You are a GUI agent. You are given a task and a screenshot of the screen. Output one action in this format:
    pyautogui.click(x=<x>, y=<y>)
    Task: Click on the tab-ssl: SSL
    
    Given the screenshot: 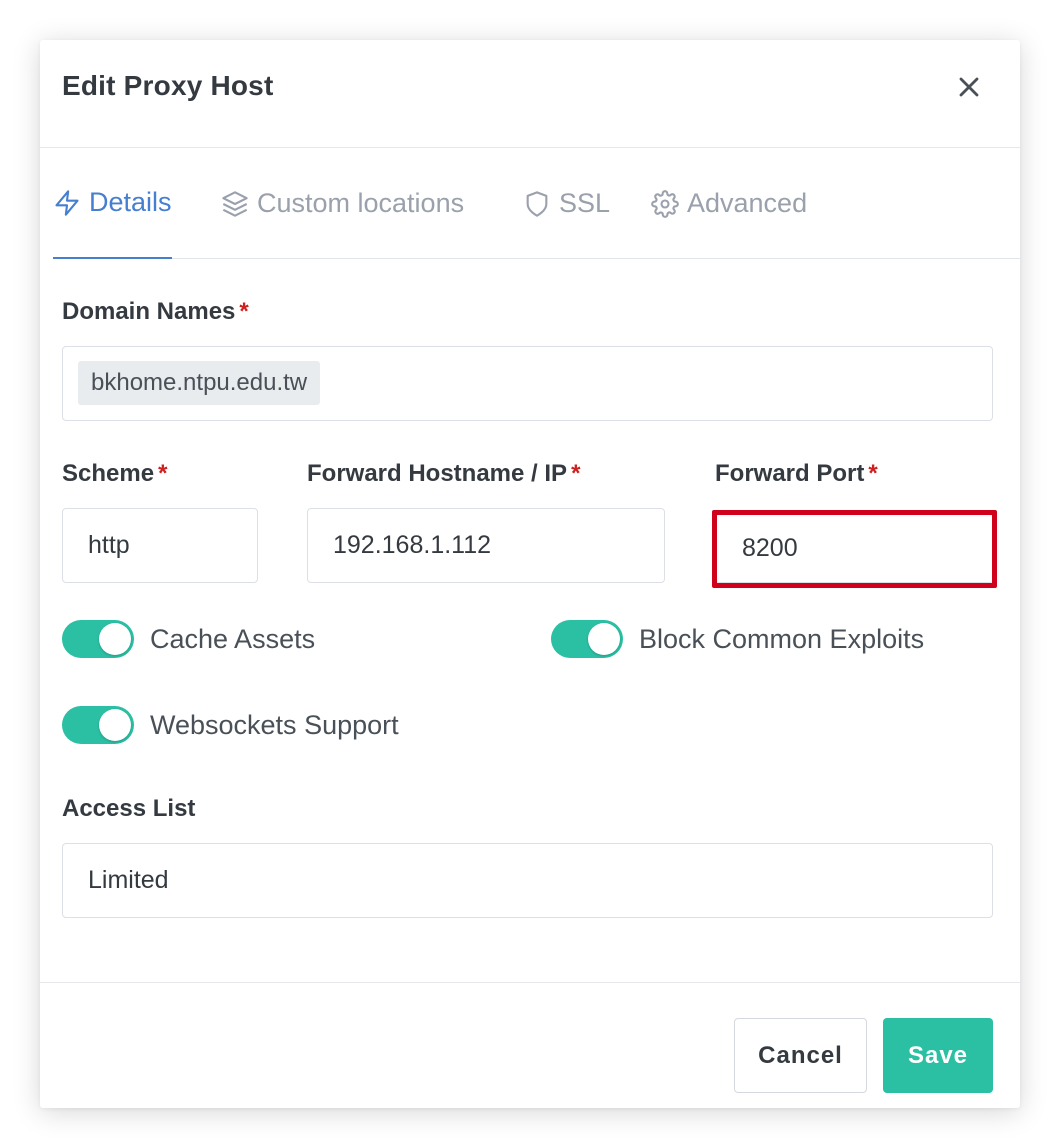 What is the action you would take?
    pyautogui.click(x=566, y=203)
    